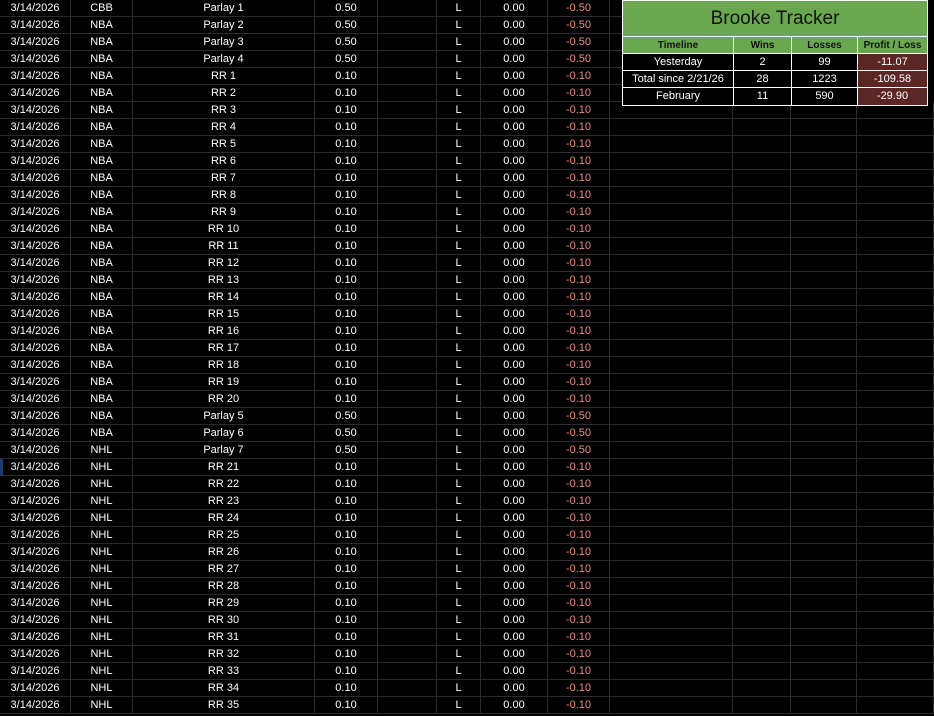  What do you see at coordinates (224, 229) in the screenshot?
I see `bet-name-cell: RR 10` at bounding box center [224, 229].